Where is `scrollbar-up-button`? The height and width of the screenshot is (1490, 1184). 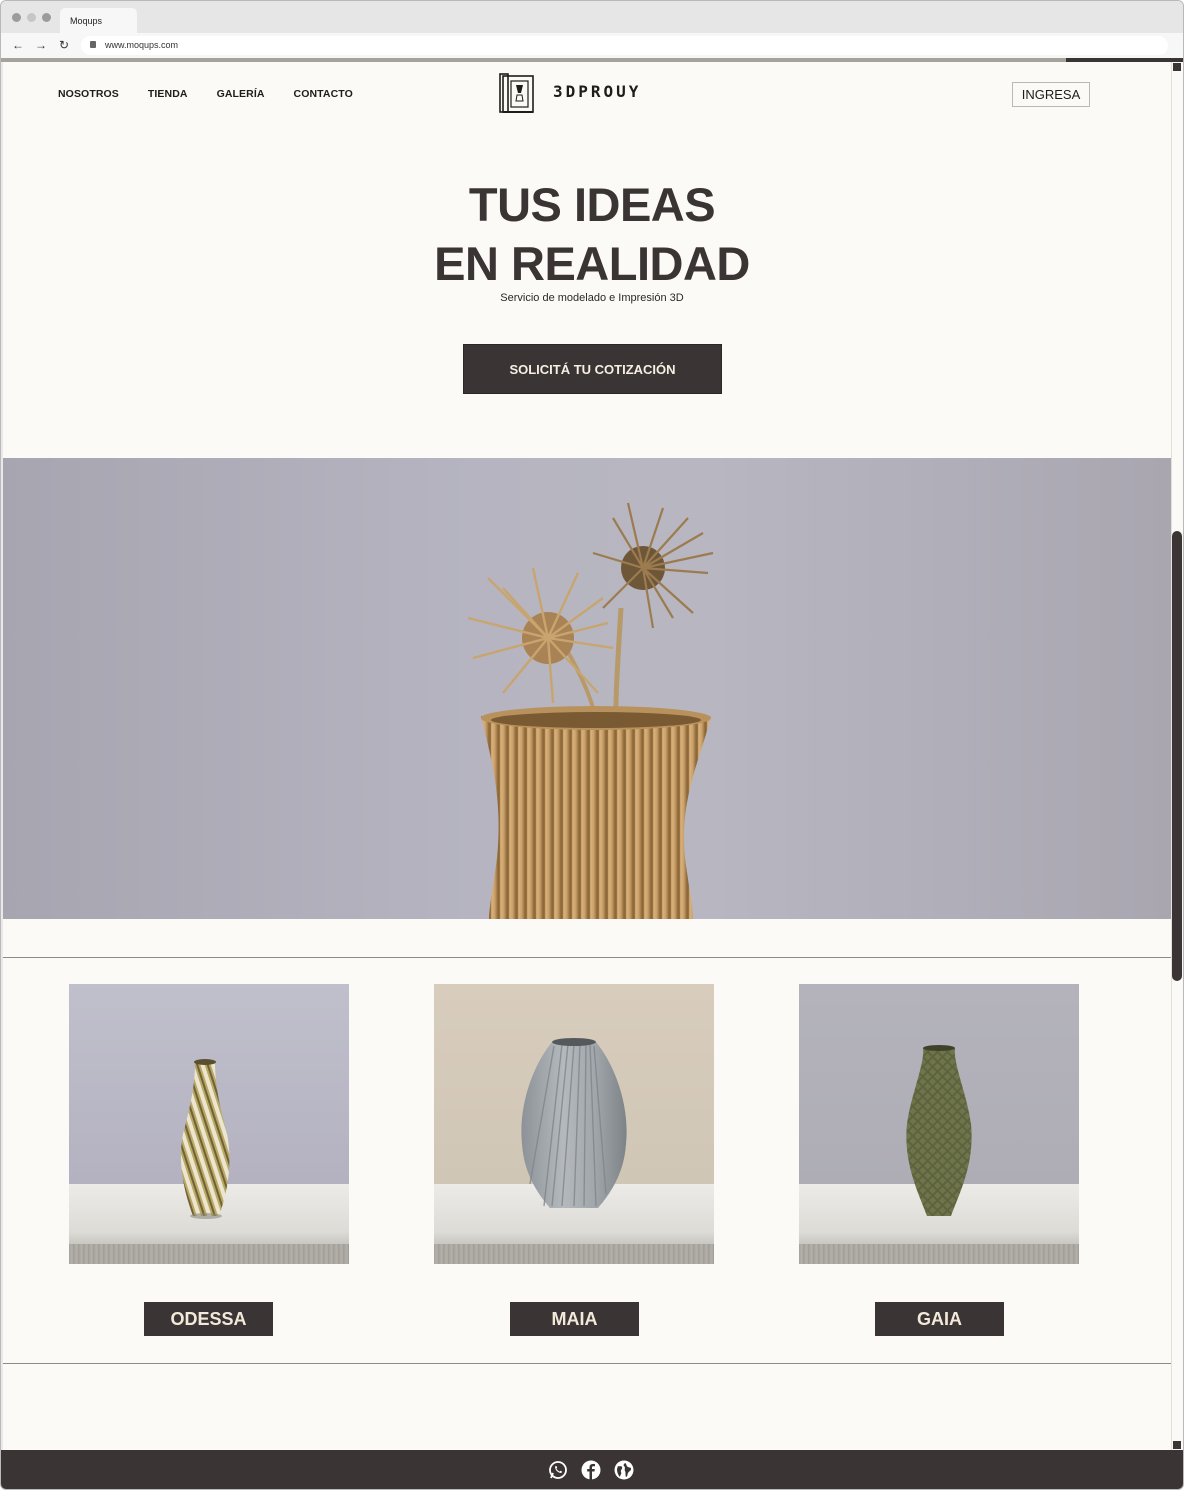 scrollbar-up-button is located at coordinates (1177, 67).